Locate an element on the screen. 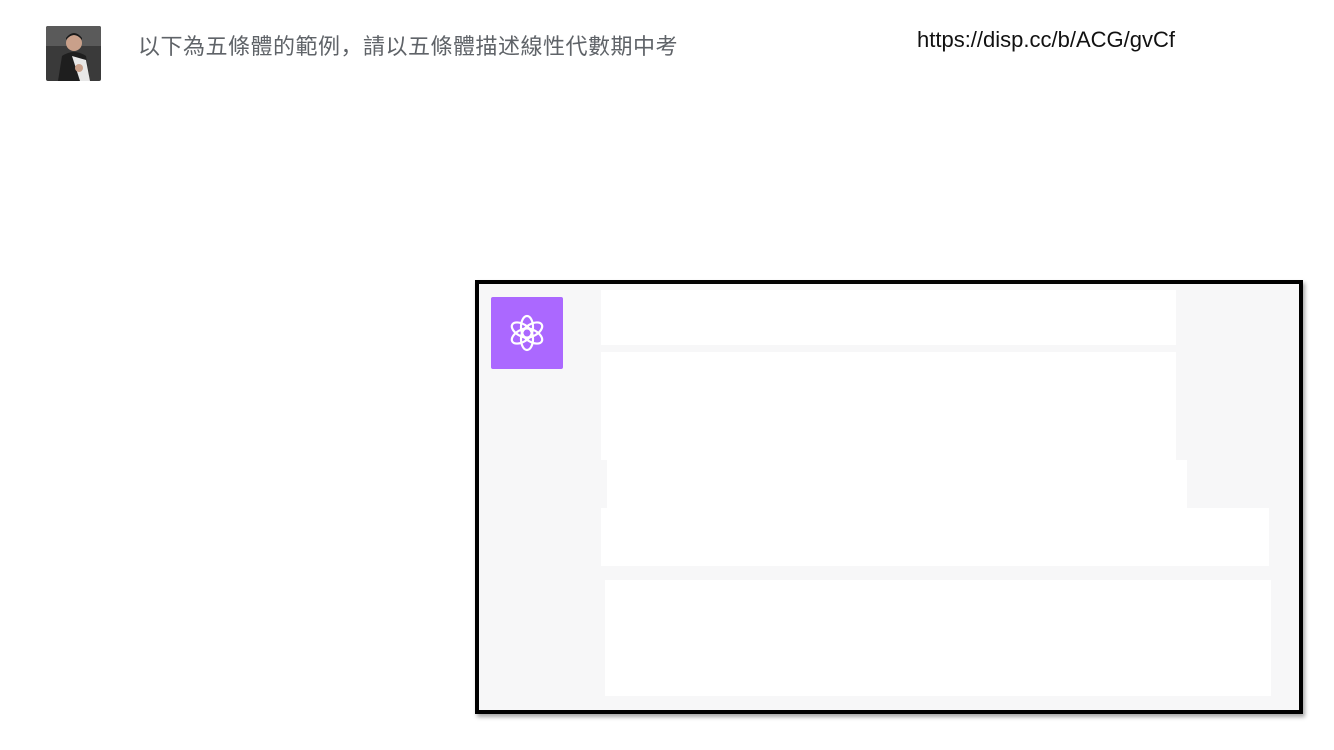 The width and height of the screenshot is (1334, 750). assistant-avatar is located at coordinates (527, 333).